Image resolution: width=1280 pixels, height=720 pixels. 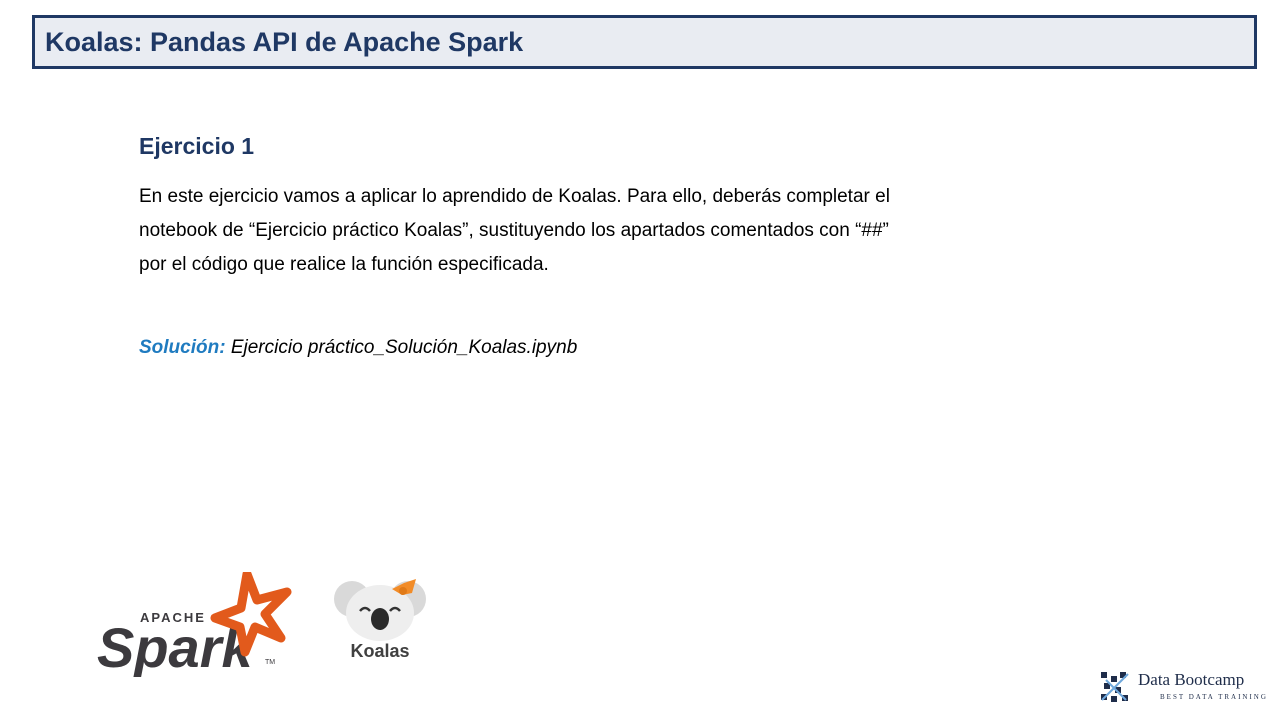 What do you see at coordinates (270, 662) in the screenshot?
I see `spark-logo-tm: TM` at bounding box center [270, 662].